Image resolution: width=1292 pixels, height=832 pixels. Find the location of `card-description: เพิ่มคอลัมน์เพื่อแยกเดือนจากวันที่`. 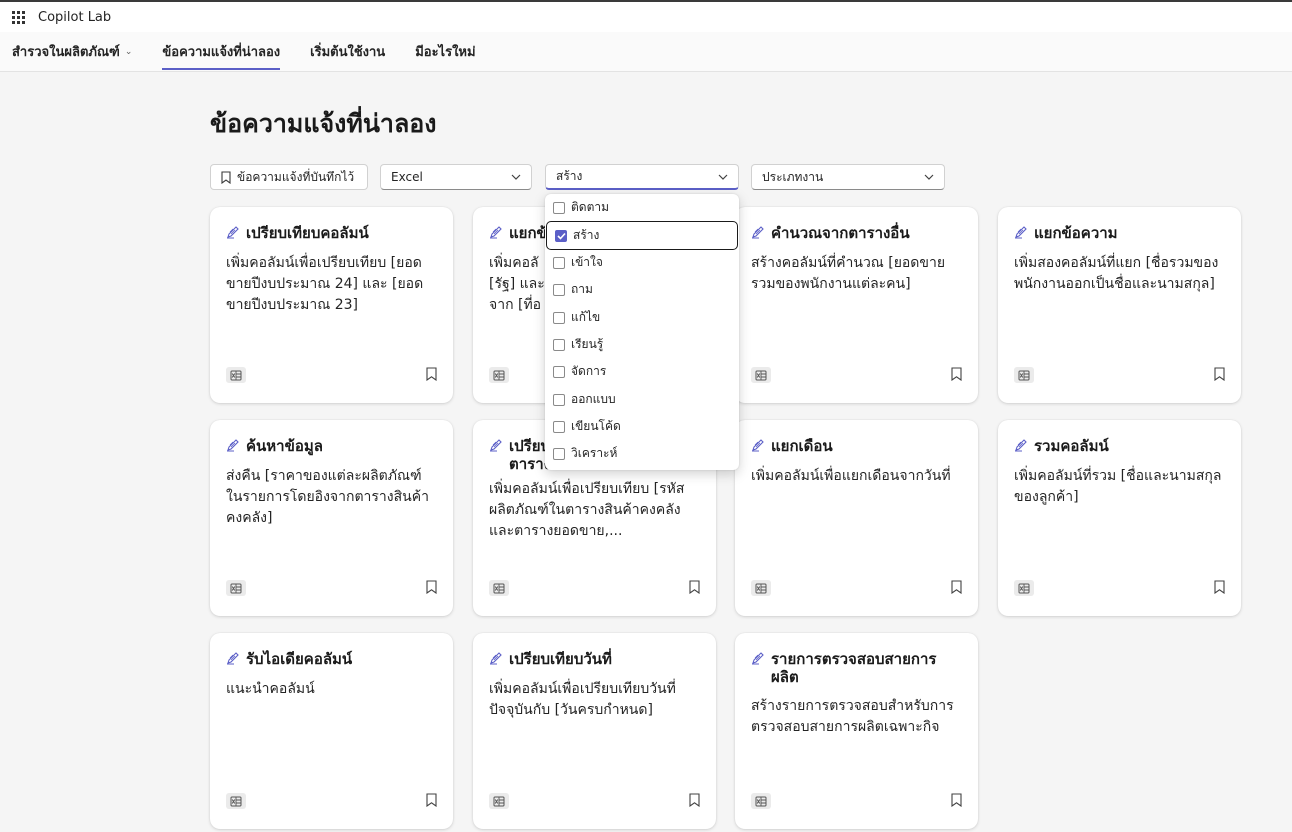

card-description: เพิ่มคอลัมน์เพื่อแยกเดือนจากวันที่ is located at coordinates (851, 476).